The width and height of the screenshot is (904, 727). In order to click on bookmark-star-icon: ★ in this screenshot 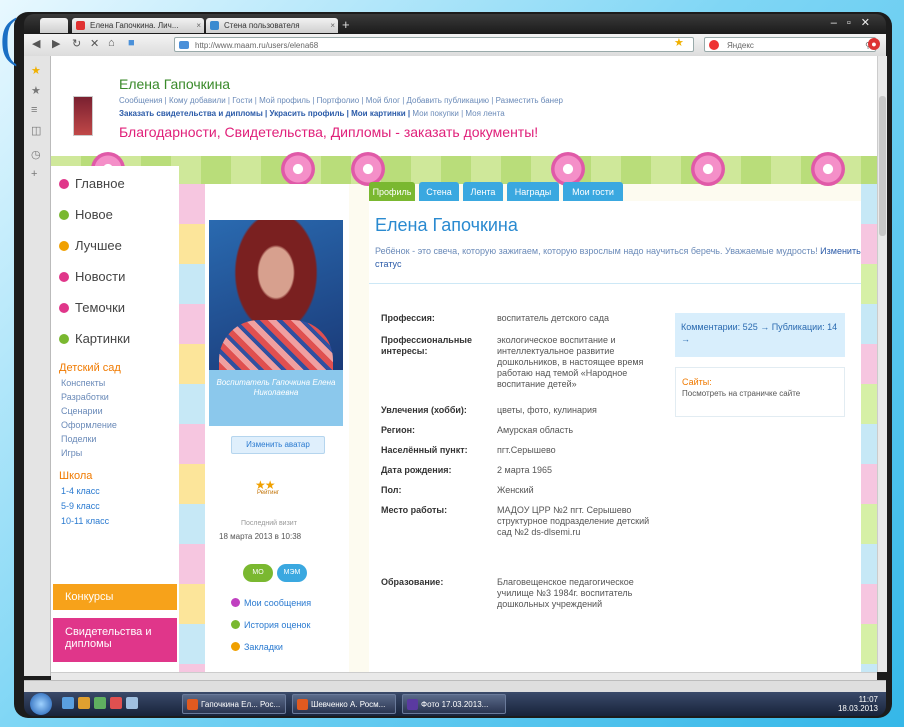, I will do `click(679, 42)`.